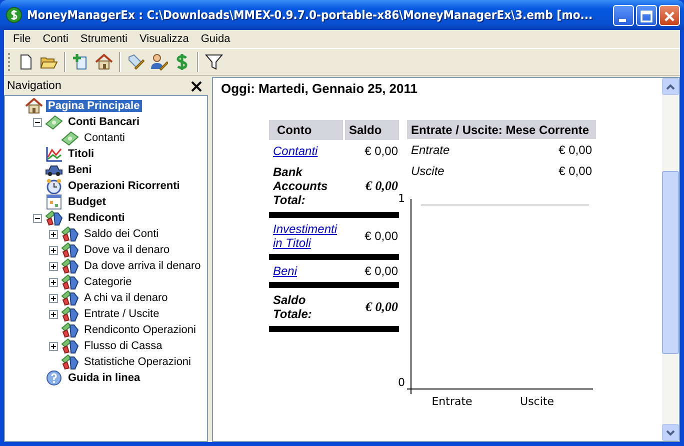 The image size is (684, 446). I want to click on calendar-icon, so click(54, 202).